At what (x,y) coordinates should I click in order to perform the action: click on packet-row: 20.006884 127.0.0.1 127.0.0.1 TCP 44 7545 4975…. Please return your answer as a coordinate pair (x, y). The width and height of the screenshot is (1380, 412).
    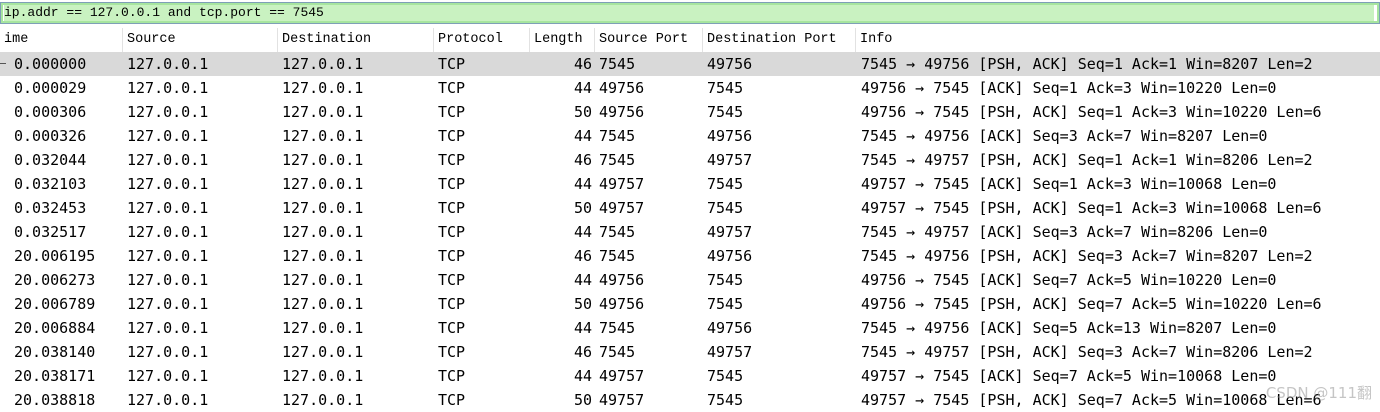
    Looking at the image, I should click on (690, 328).